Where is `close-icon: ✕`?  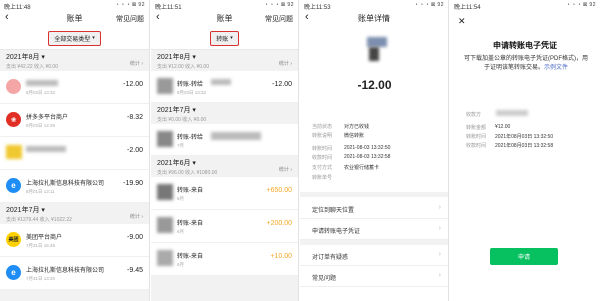
close-icon: ✕ is located at coordinates (462, 21).